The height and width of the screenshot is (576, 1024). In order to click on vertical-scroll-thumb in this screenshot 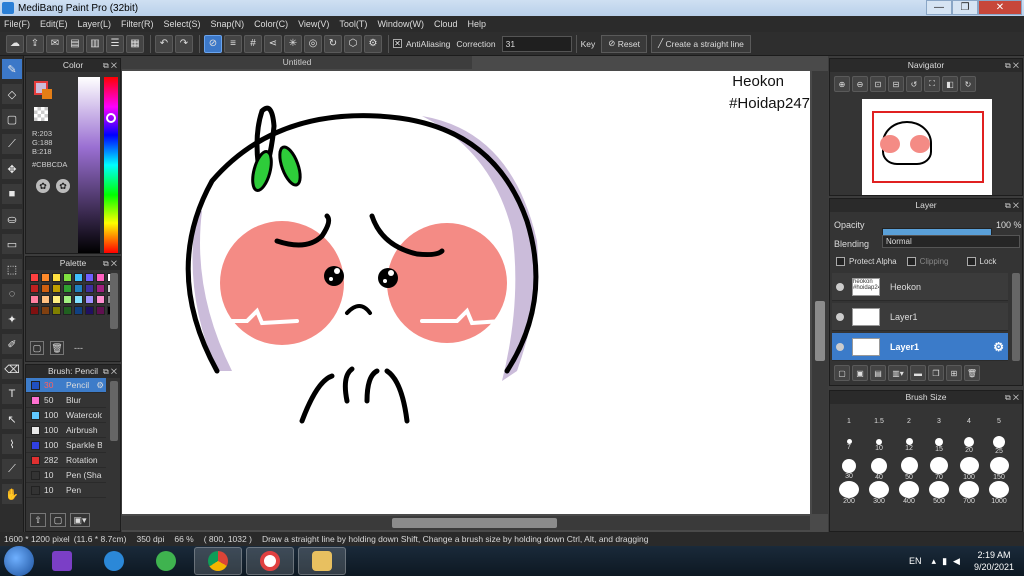, I will do `click(820, 331)`.